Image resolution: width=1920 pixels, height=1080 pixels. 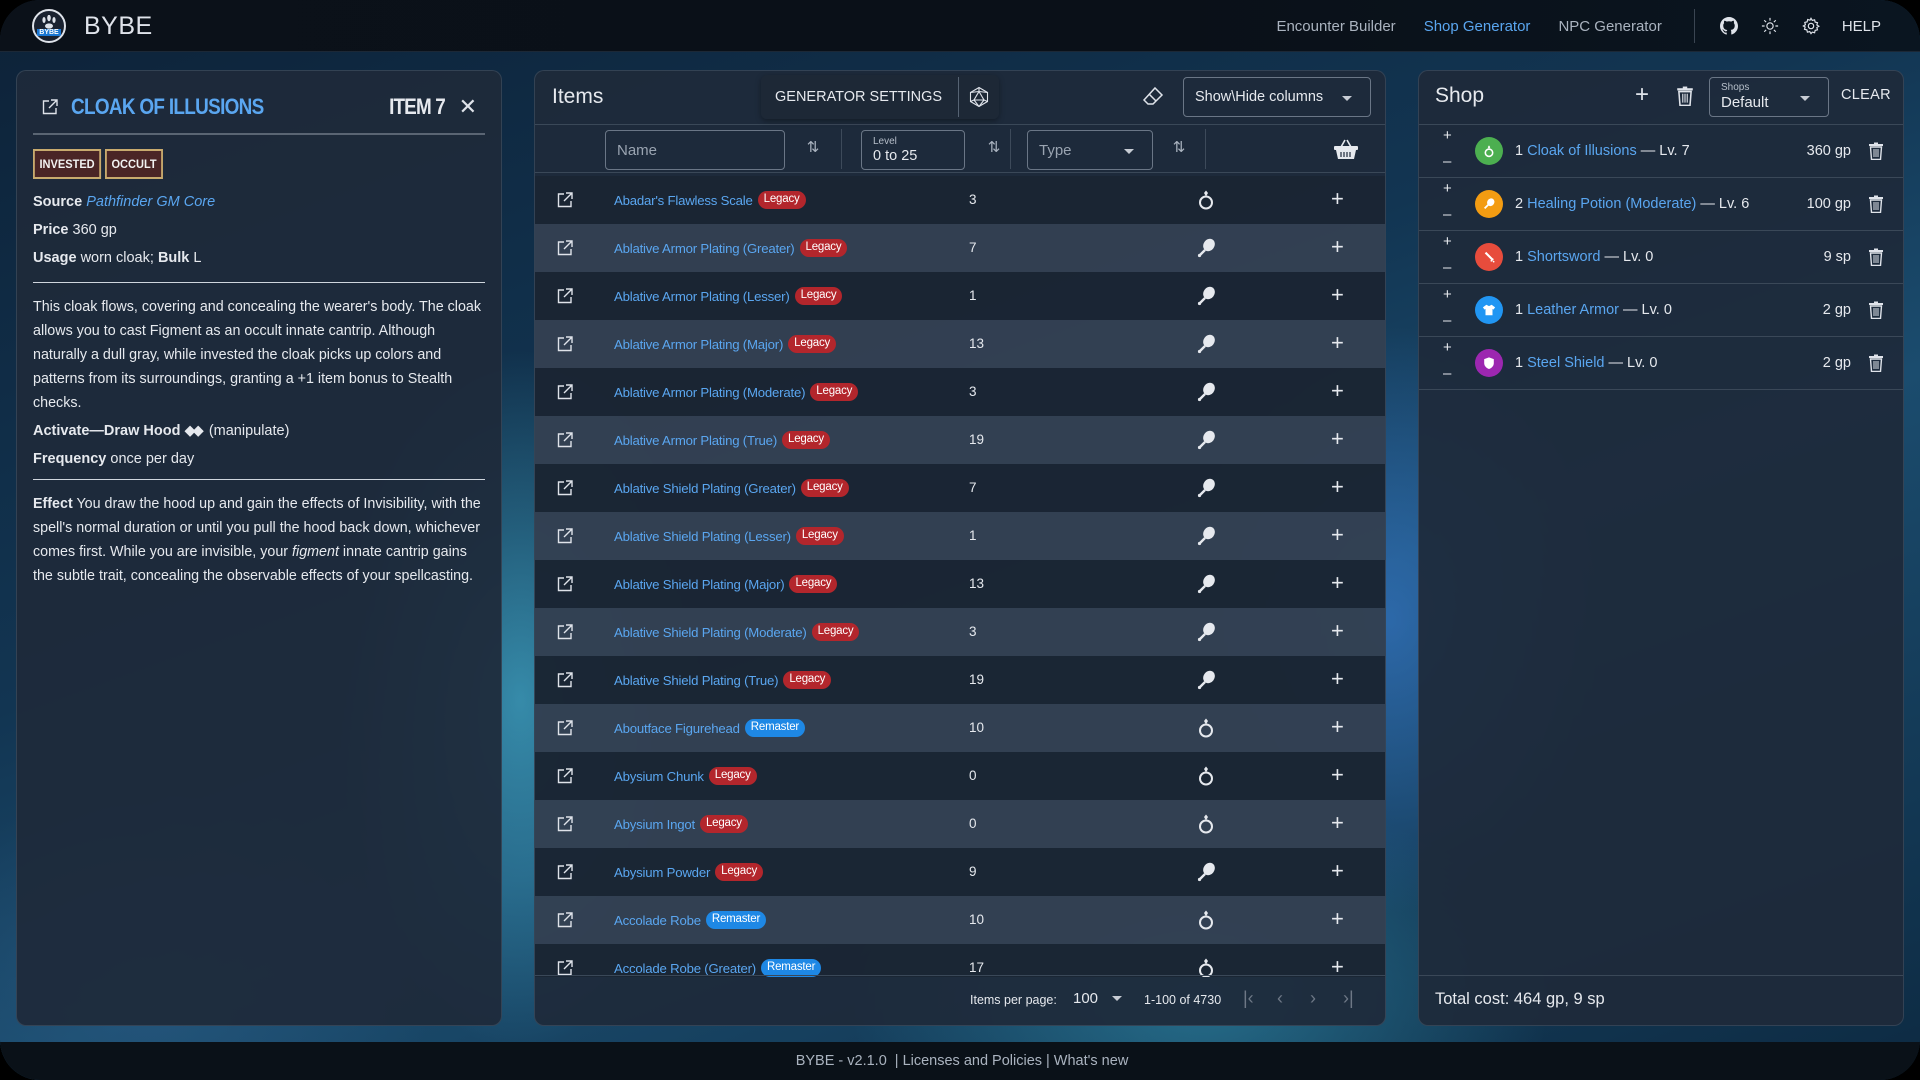 I want to click on item-name-link: Accolade Robe (Greater), so click(x=685, y=968).